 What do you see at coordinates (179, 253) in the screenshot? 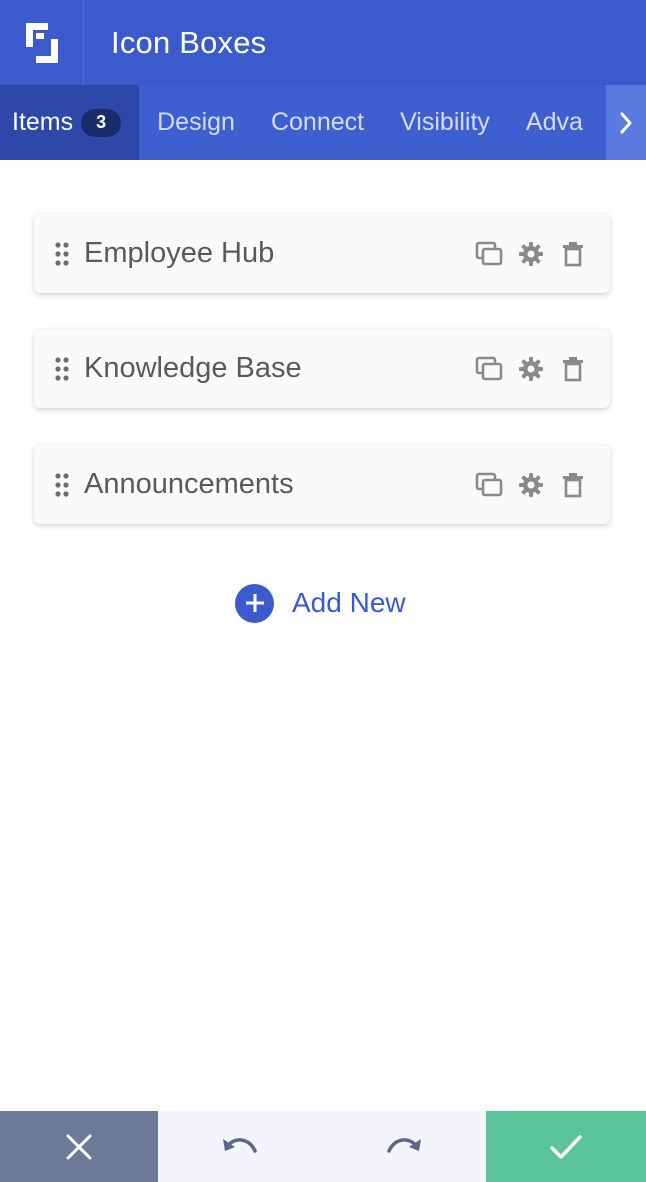
I see `item-label: Employee Hub` at bounding box center [179, 253].